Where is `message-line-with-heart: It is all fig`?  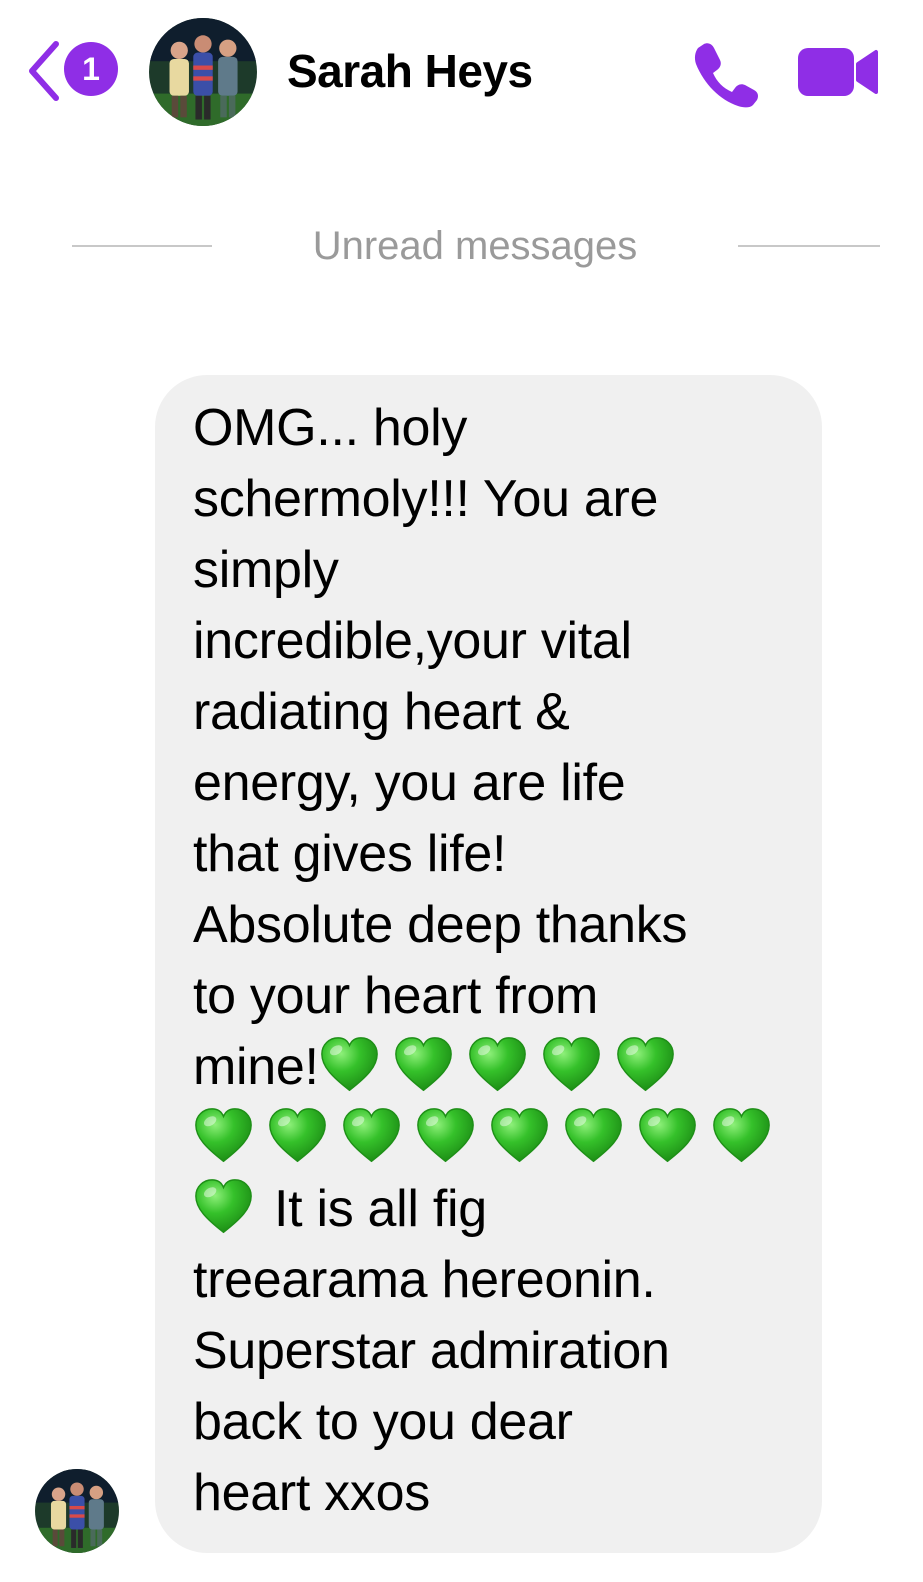 message-line-with-heart: It is all fig is located at coordinates (503, 1209).